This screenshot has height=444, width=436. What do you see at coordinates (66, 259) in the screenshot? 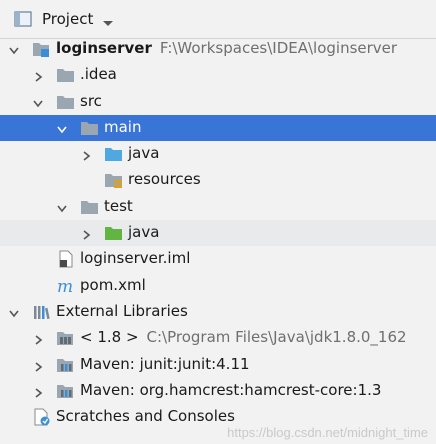
I see `module-file-icon` at bounding box center [66, 259].